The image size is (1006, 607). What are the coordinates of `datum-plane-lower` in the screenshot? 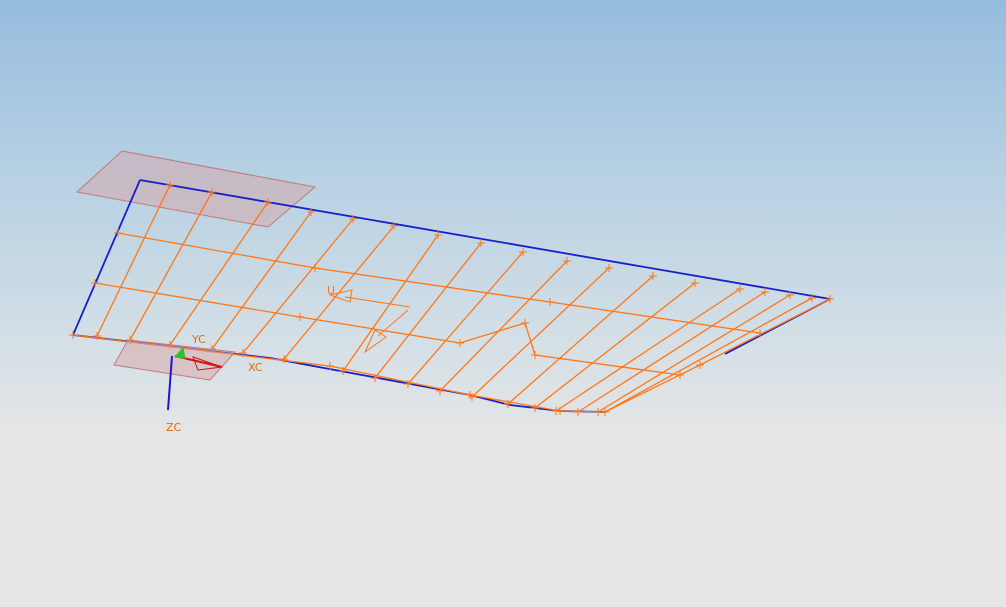 It's located at (175, 360).